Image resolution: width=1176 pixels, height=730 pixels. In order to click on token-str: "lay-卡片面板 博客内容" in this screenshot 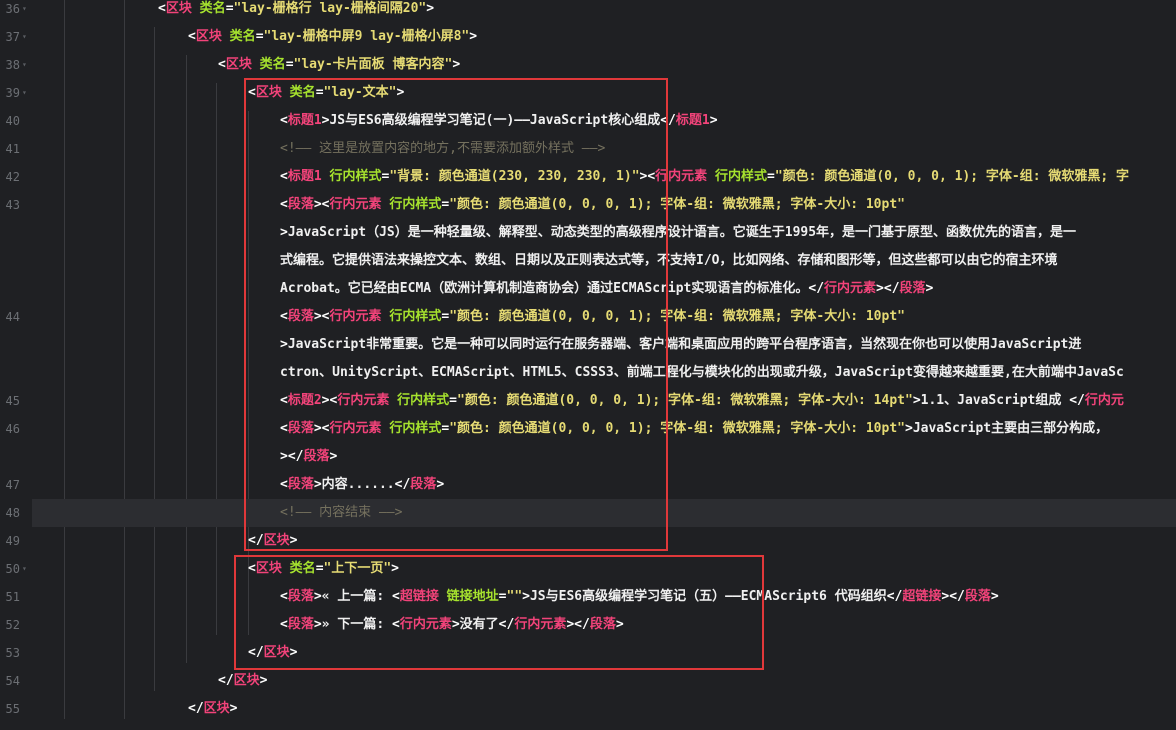, I will do `click(373, 64)`.